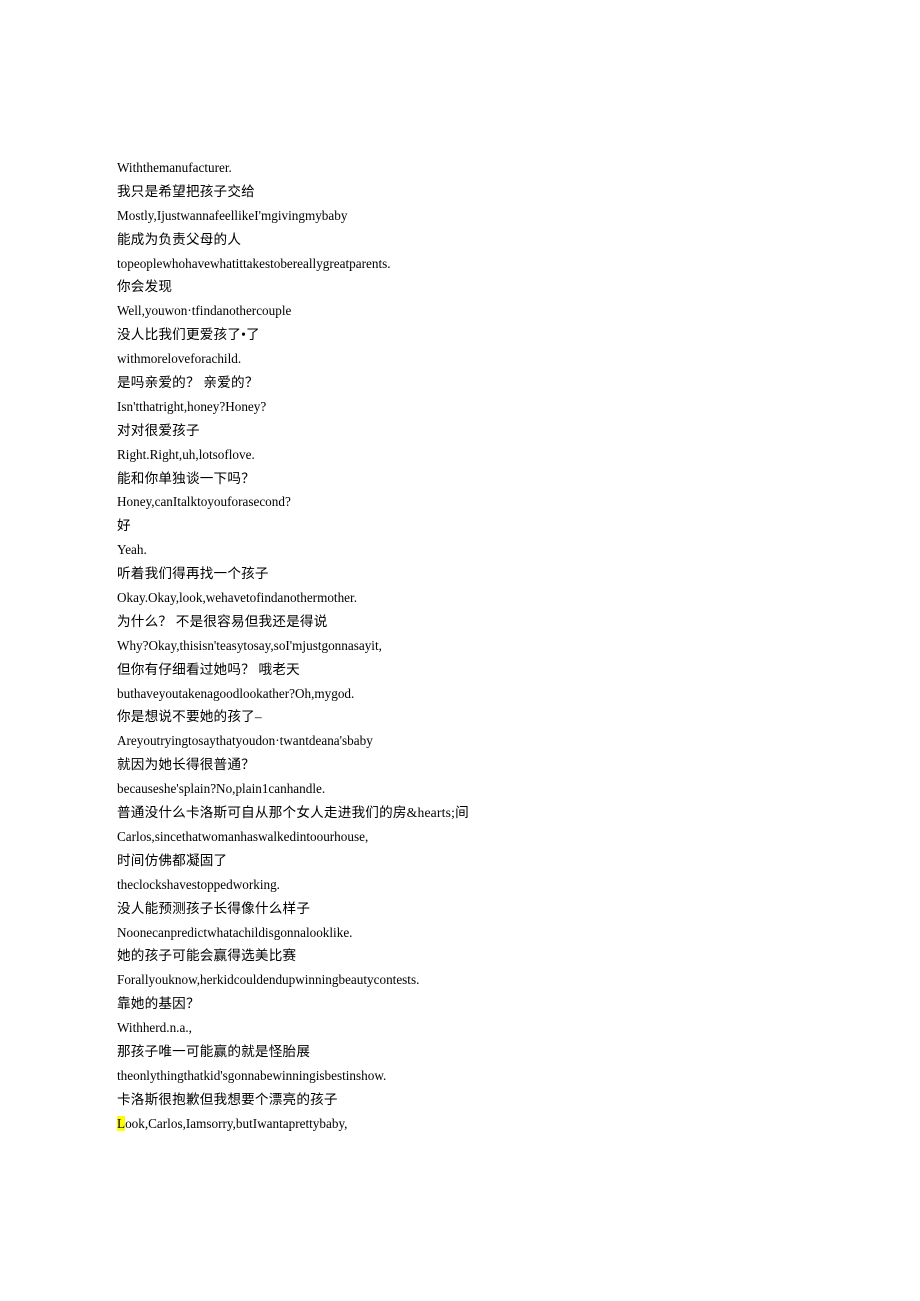 The image size is (920, 1301). I want to click on subtitle-line: 她的孩子可能会赢得选美比赛, so click(207, 956).